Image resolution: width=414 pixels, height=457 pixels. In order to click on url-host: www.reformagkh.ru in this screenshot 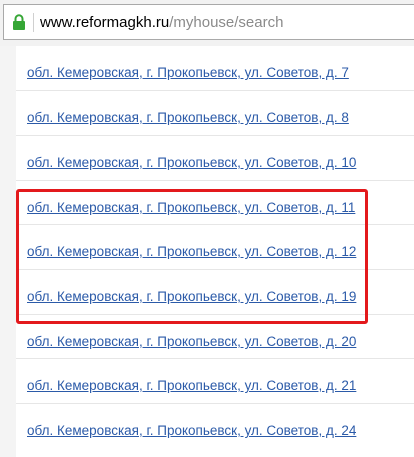, I will do `click(105, 22)`.